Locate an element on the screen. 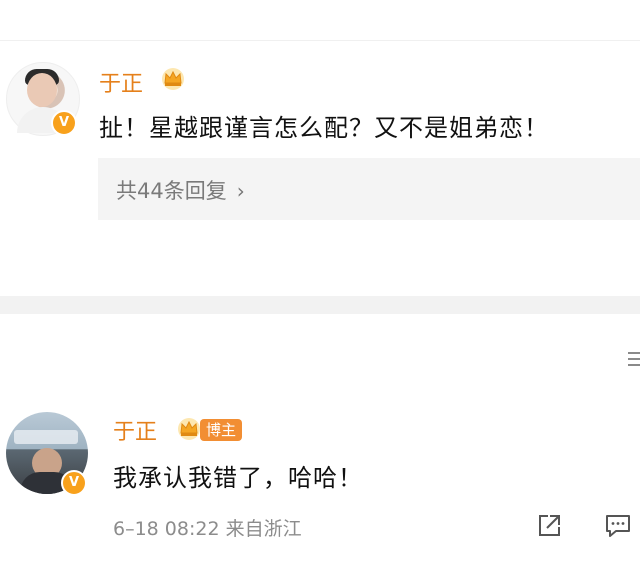 This screenshot has width=640, height=567. location: 来自浙江 is located at coordinates (263, 529).